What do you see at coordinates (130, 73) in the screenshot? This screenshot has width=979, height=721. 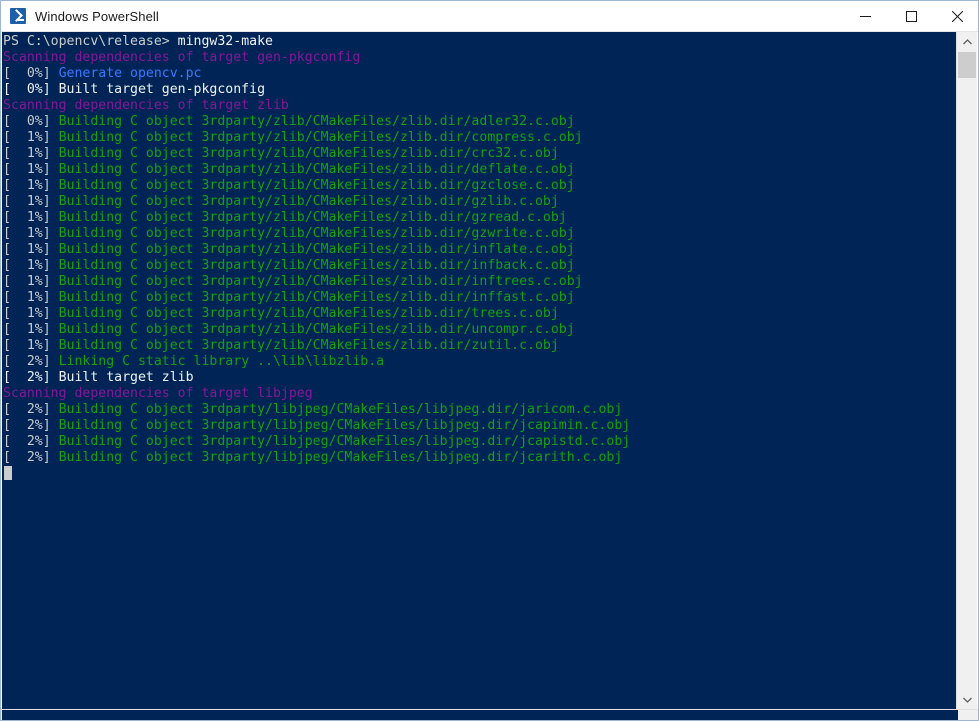 I see `terminal-segment: Generate opencv.pc` at bounding box center [130, 73].